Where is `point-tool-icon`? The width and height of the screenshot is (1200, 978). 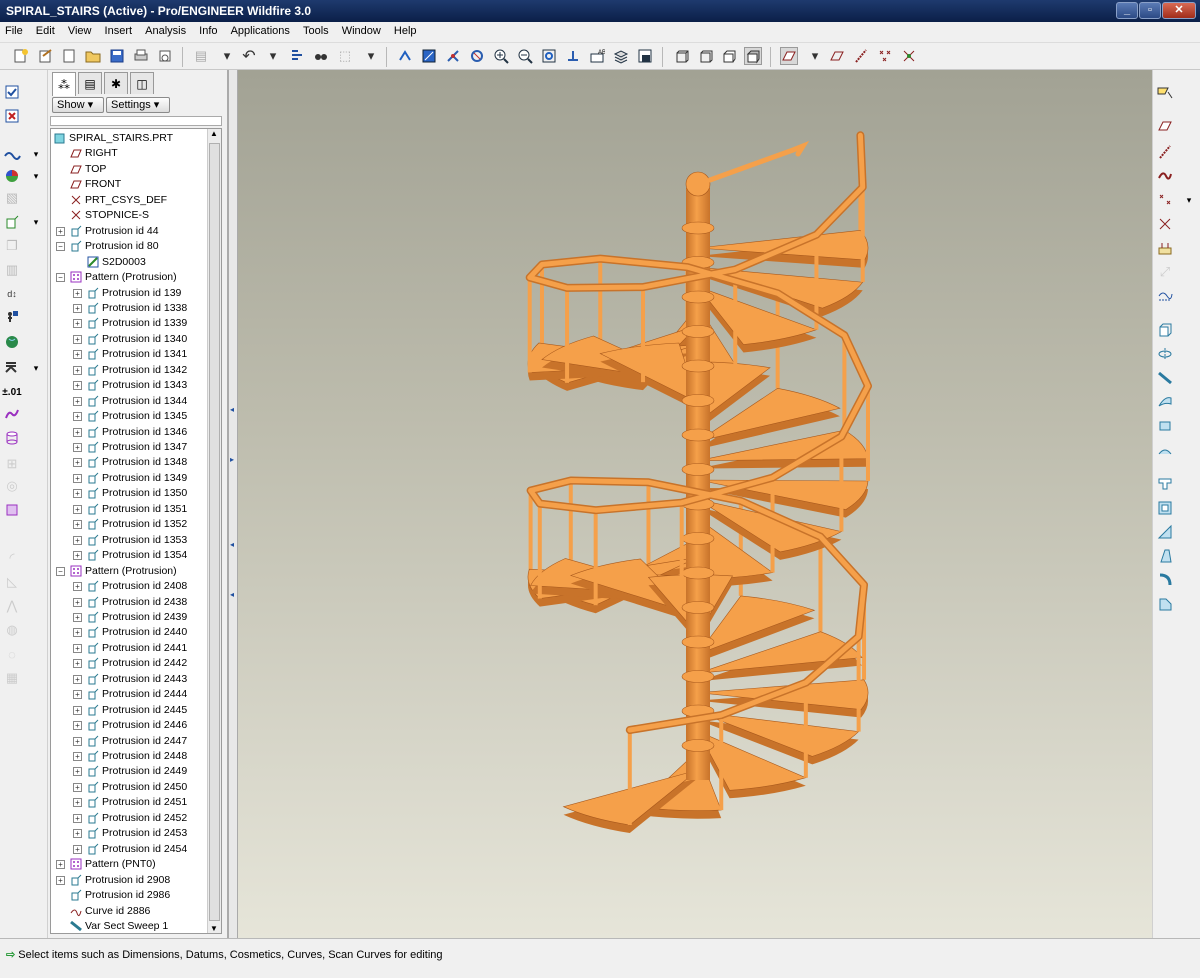 point-tool-icon is located at coordinates (1165, 200).